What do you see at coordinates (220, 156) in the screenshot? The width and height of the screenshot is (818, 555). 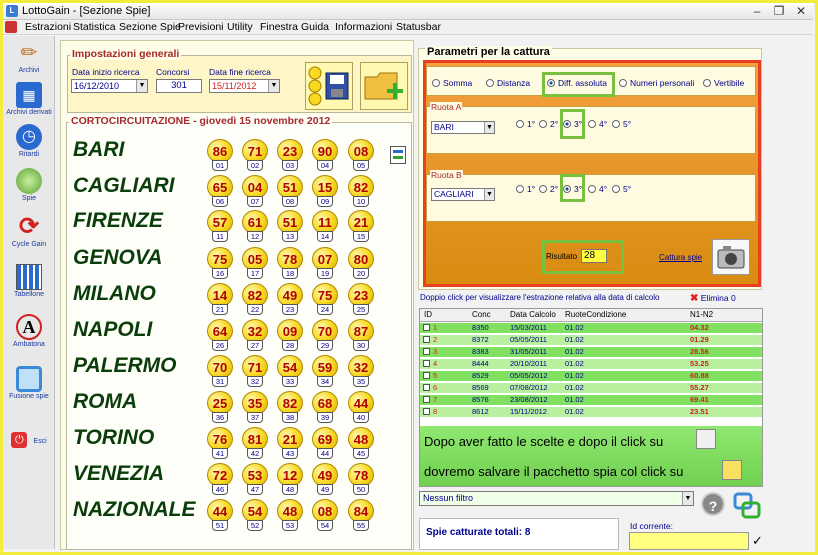 I see `number-bulb: 86 01` at bounding box center [220, 156].